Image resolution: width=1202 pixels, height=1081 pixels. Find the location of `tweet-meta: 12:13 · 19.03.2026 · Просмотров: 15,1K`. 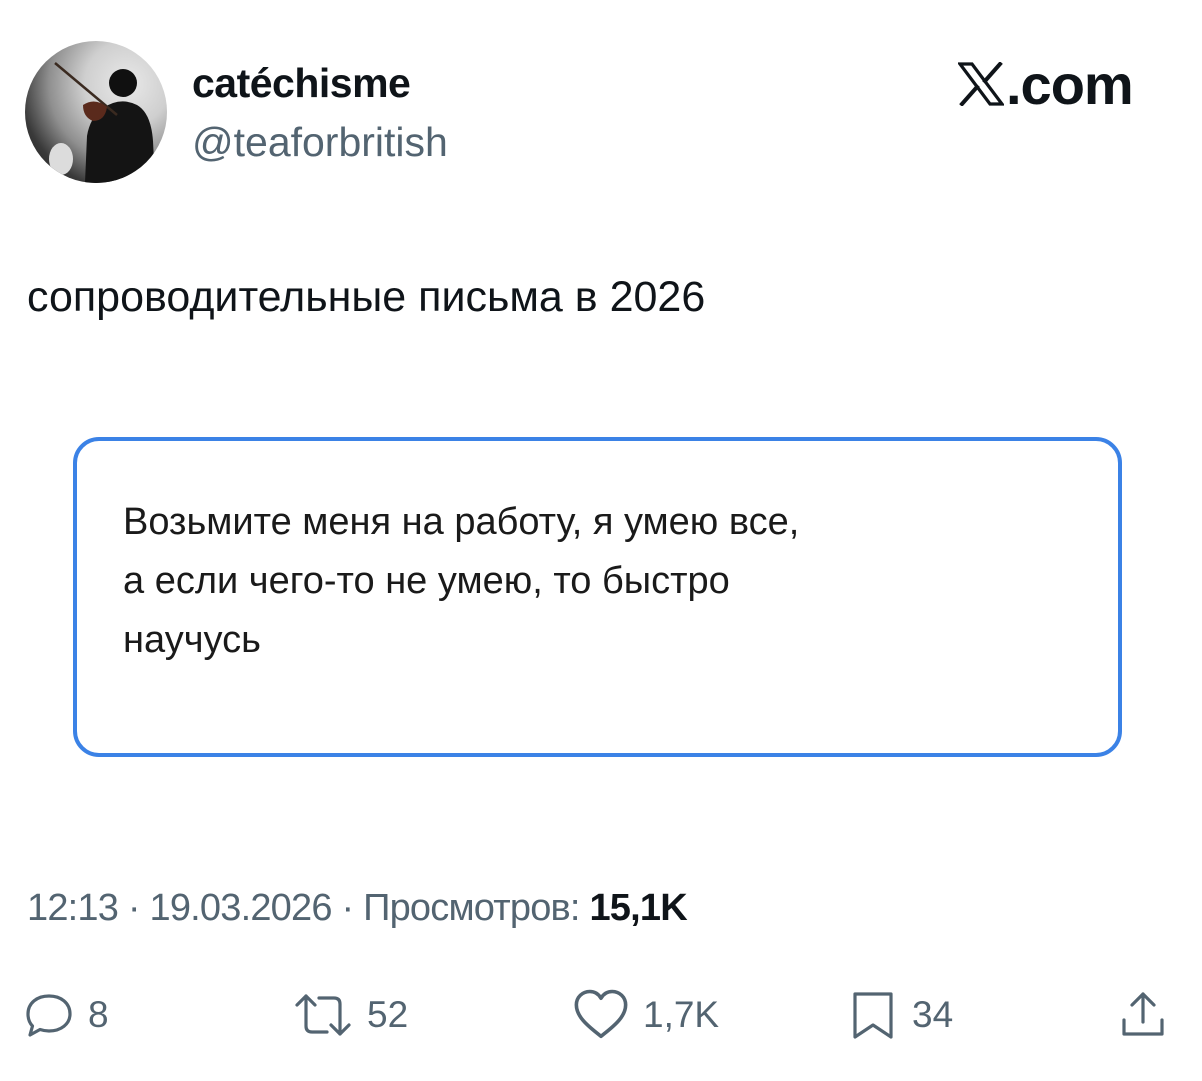

tweet-meta: 12:13 · 19.03.2026 · Просмотров: 15,1K is located at coordinates (357, 908).